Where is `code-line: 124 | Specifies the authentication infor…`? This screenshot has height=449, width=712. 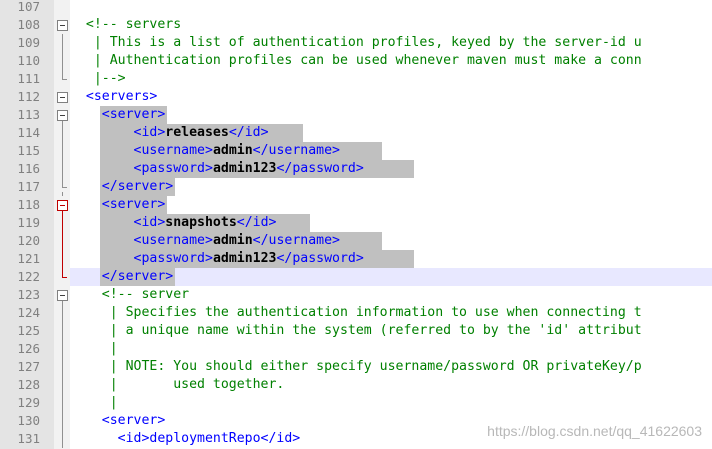
code-line: 124 | Specifies the authentication infor… is located at coordinates (356, 313).